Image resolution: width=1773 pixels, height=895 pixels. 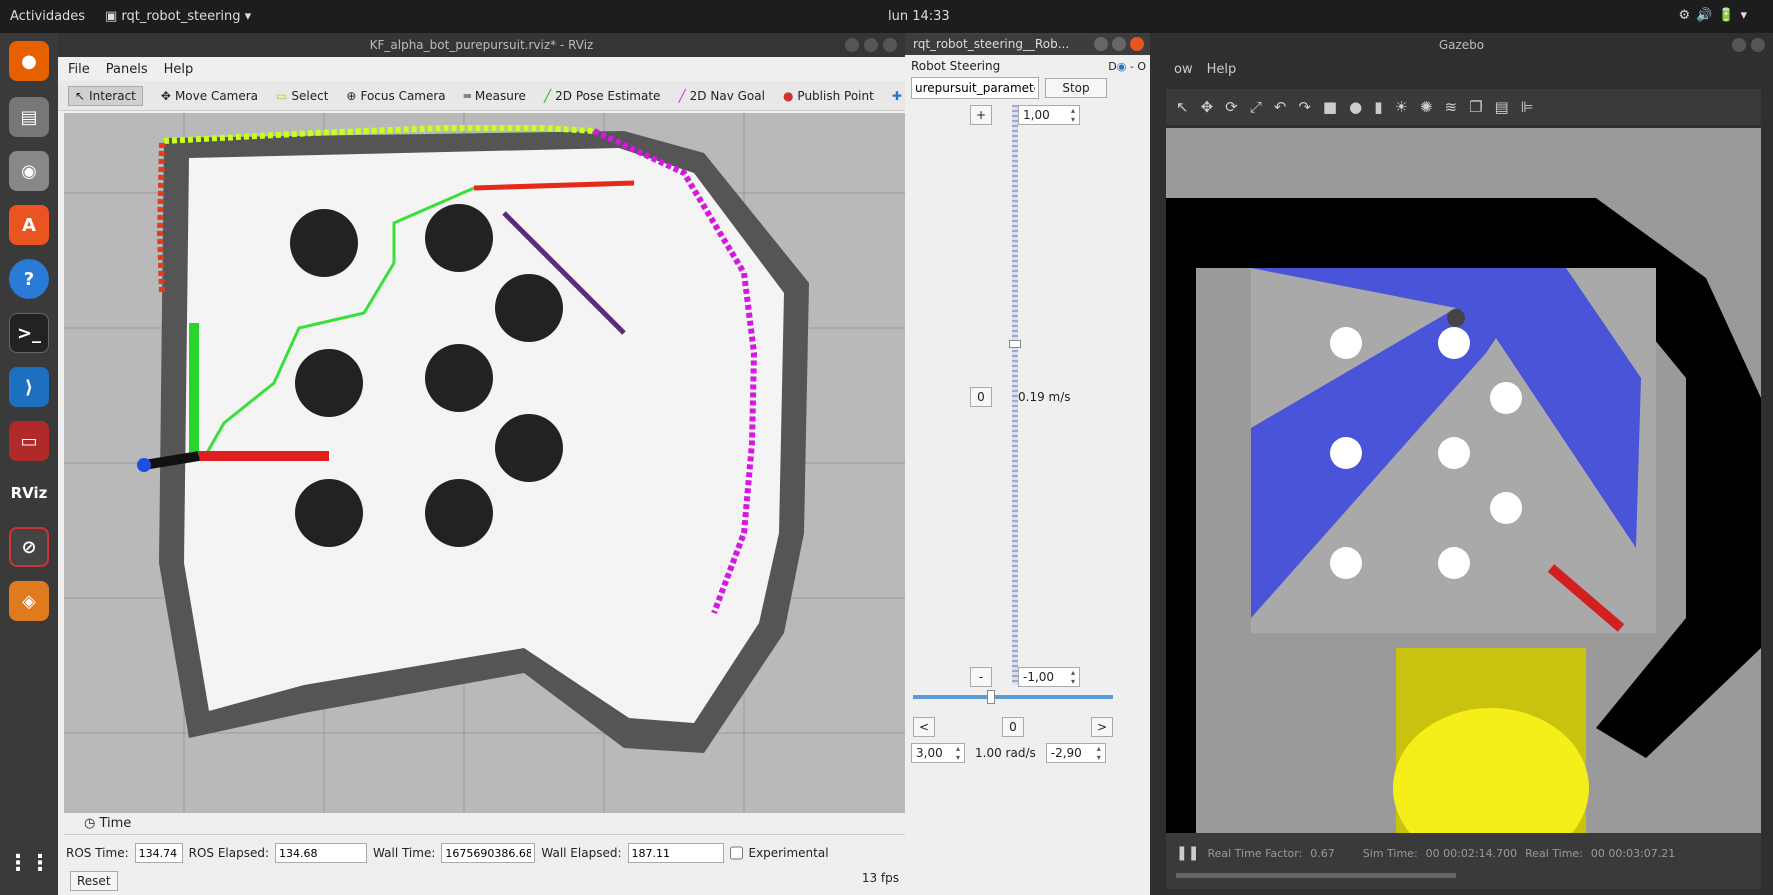 I want to click on tool-interact: ↖ Interact, so click(x=105, y=95).